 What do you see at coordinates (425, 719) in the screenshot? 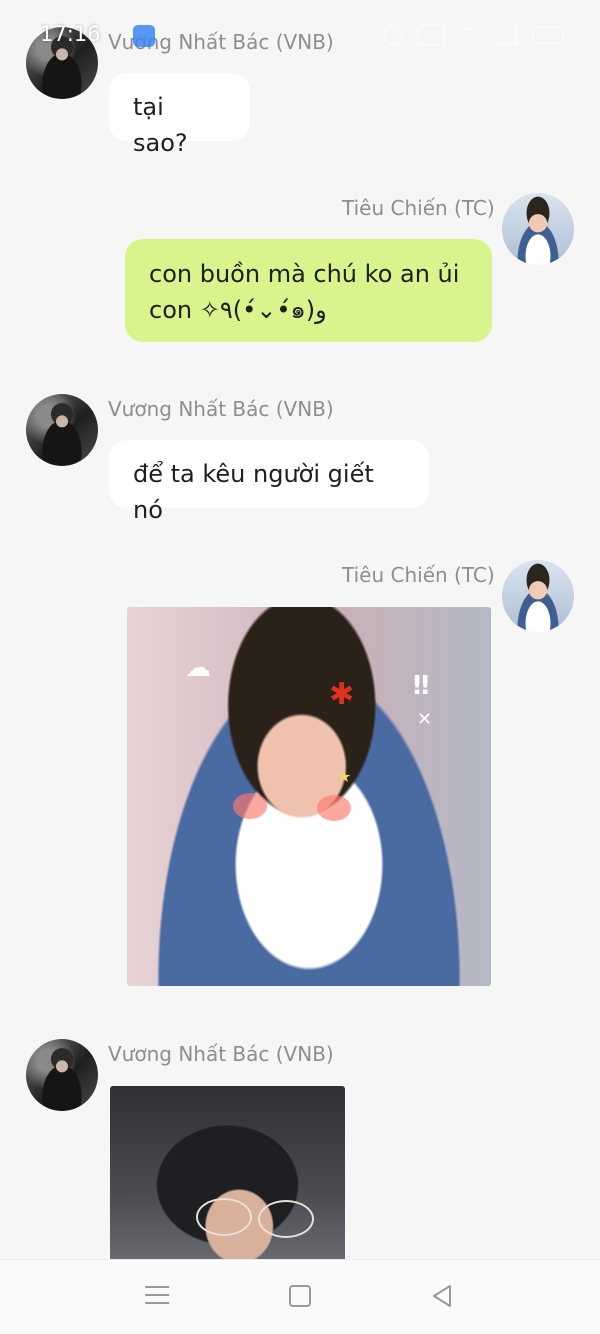
I see `doodle-x-icon: ✕` at bounding box center [425, 719].